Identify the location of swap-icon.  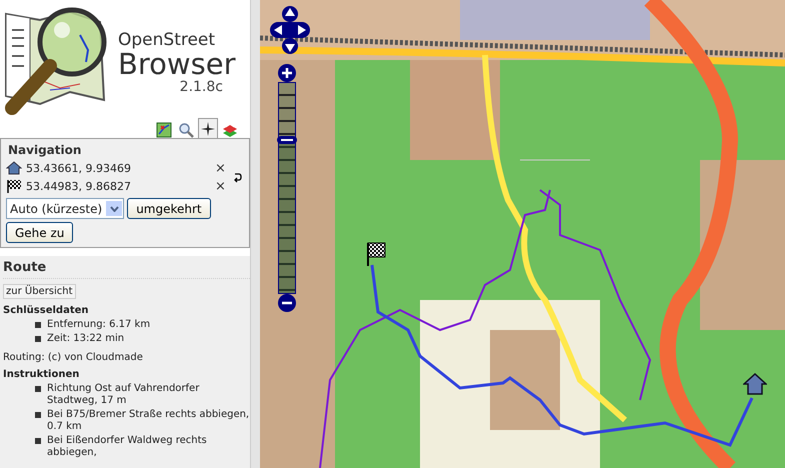
(237, 177).